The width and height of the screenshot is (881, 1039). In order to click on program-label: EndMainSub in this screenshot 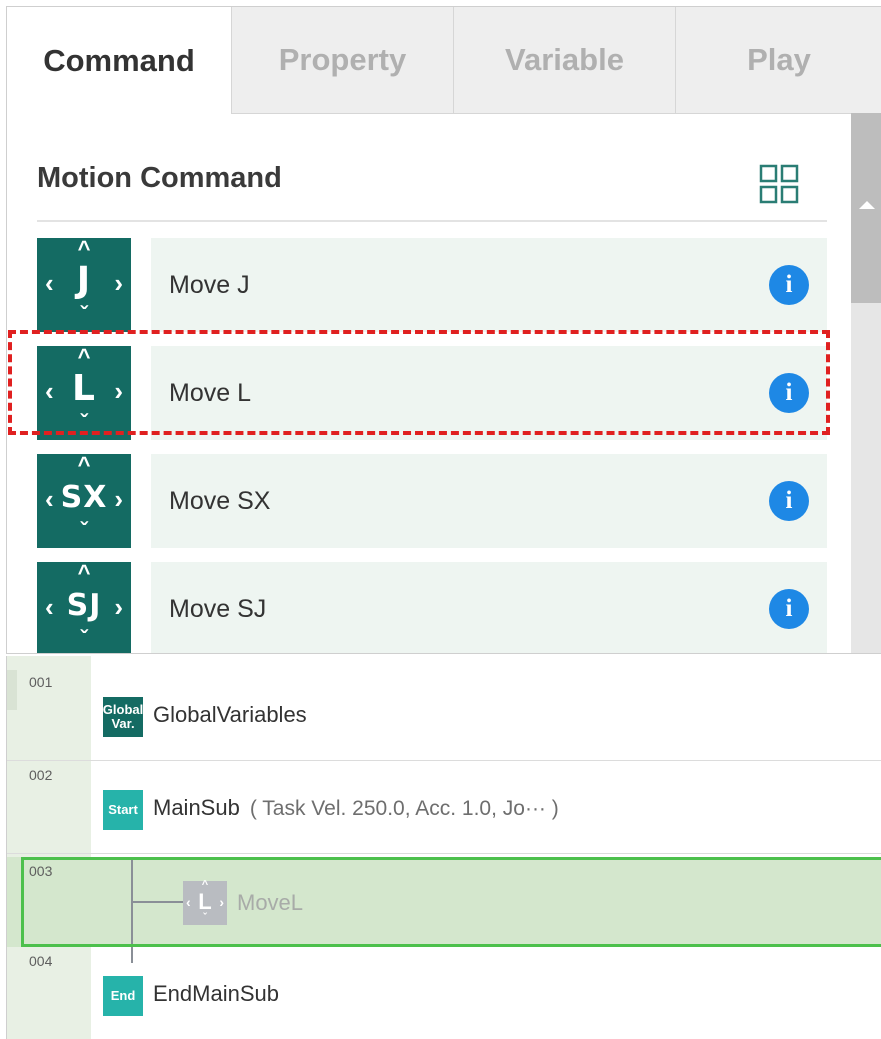, I will do `click(216, 993)`.